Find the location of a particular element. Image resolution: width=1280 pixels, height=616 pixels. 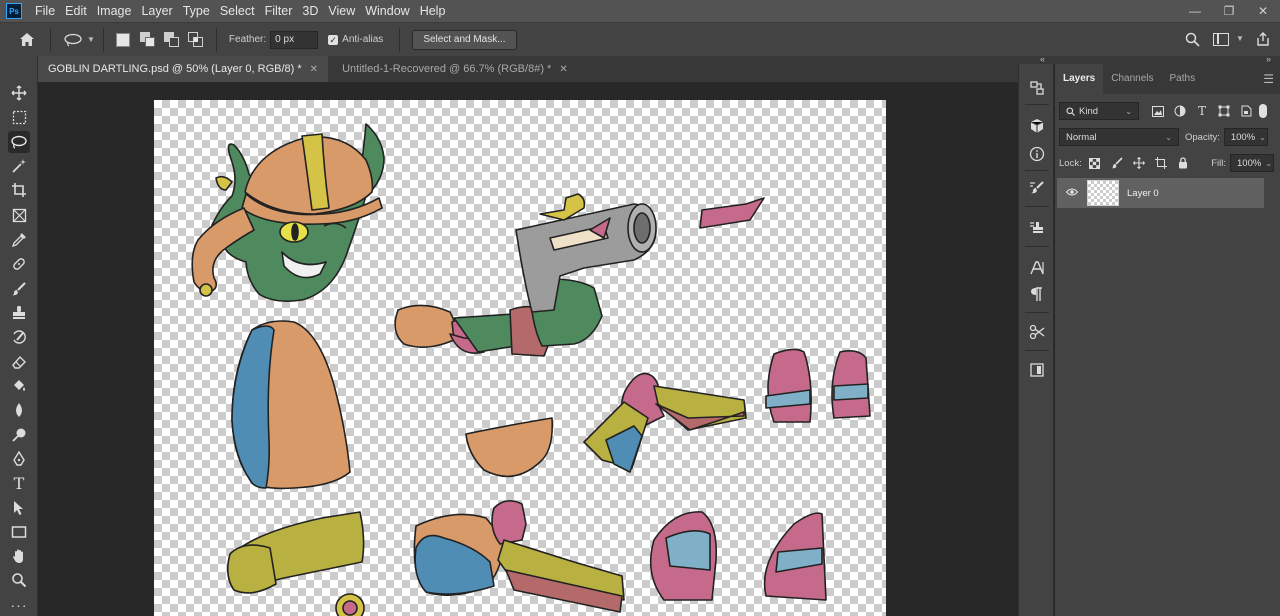

blend-opacity-row: Normal ⌄ Opacity: 100% ⌄ is located at coordinates (1166, 137).